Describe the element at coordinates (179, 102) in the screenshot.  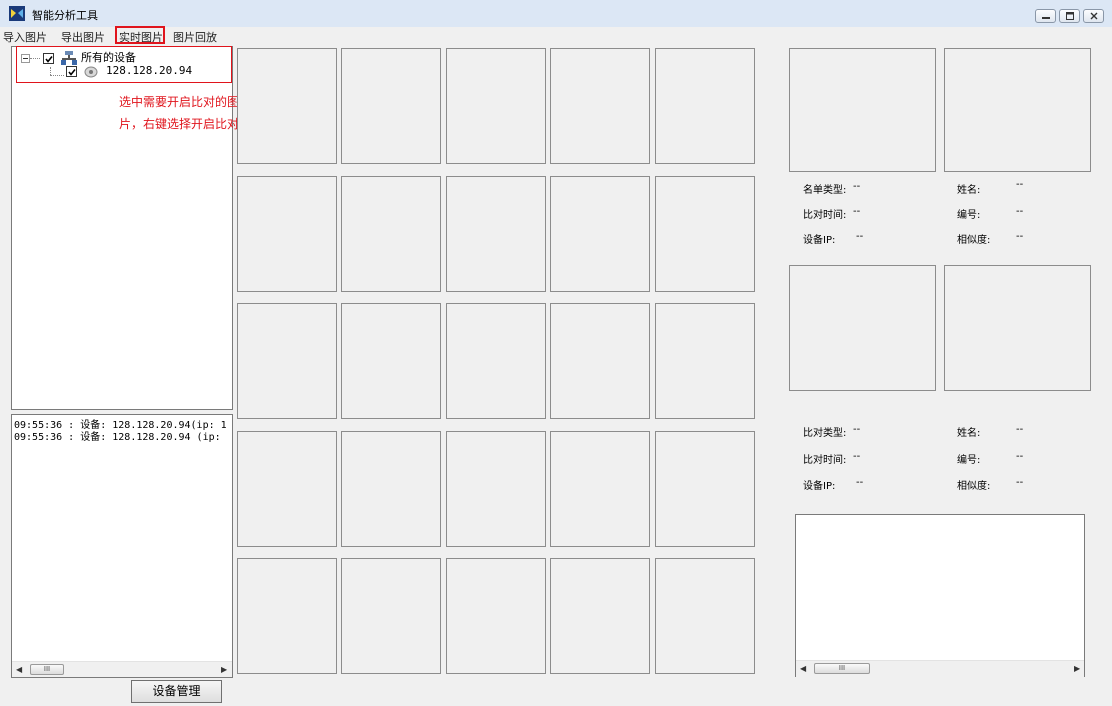
I see `annotation-line: 选中需要开启比对的图` at that location.